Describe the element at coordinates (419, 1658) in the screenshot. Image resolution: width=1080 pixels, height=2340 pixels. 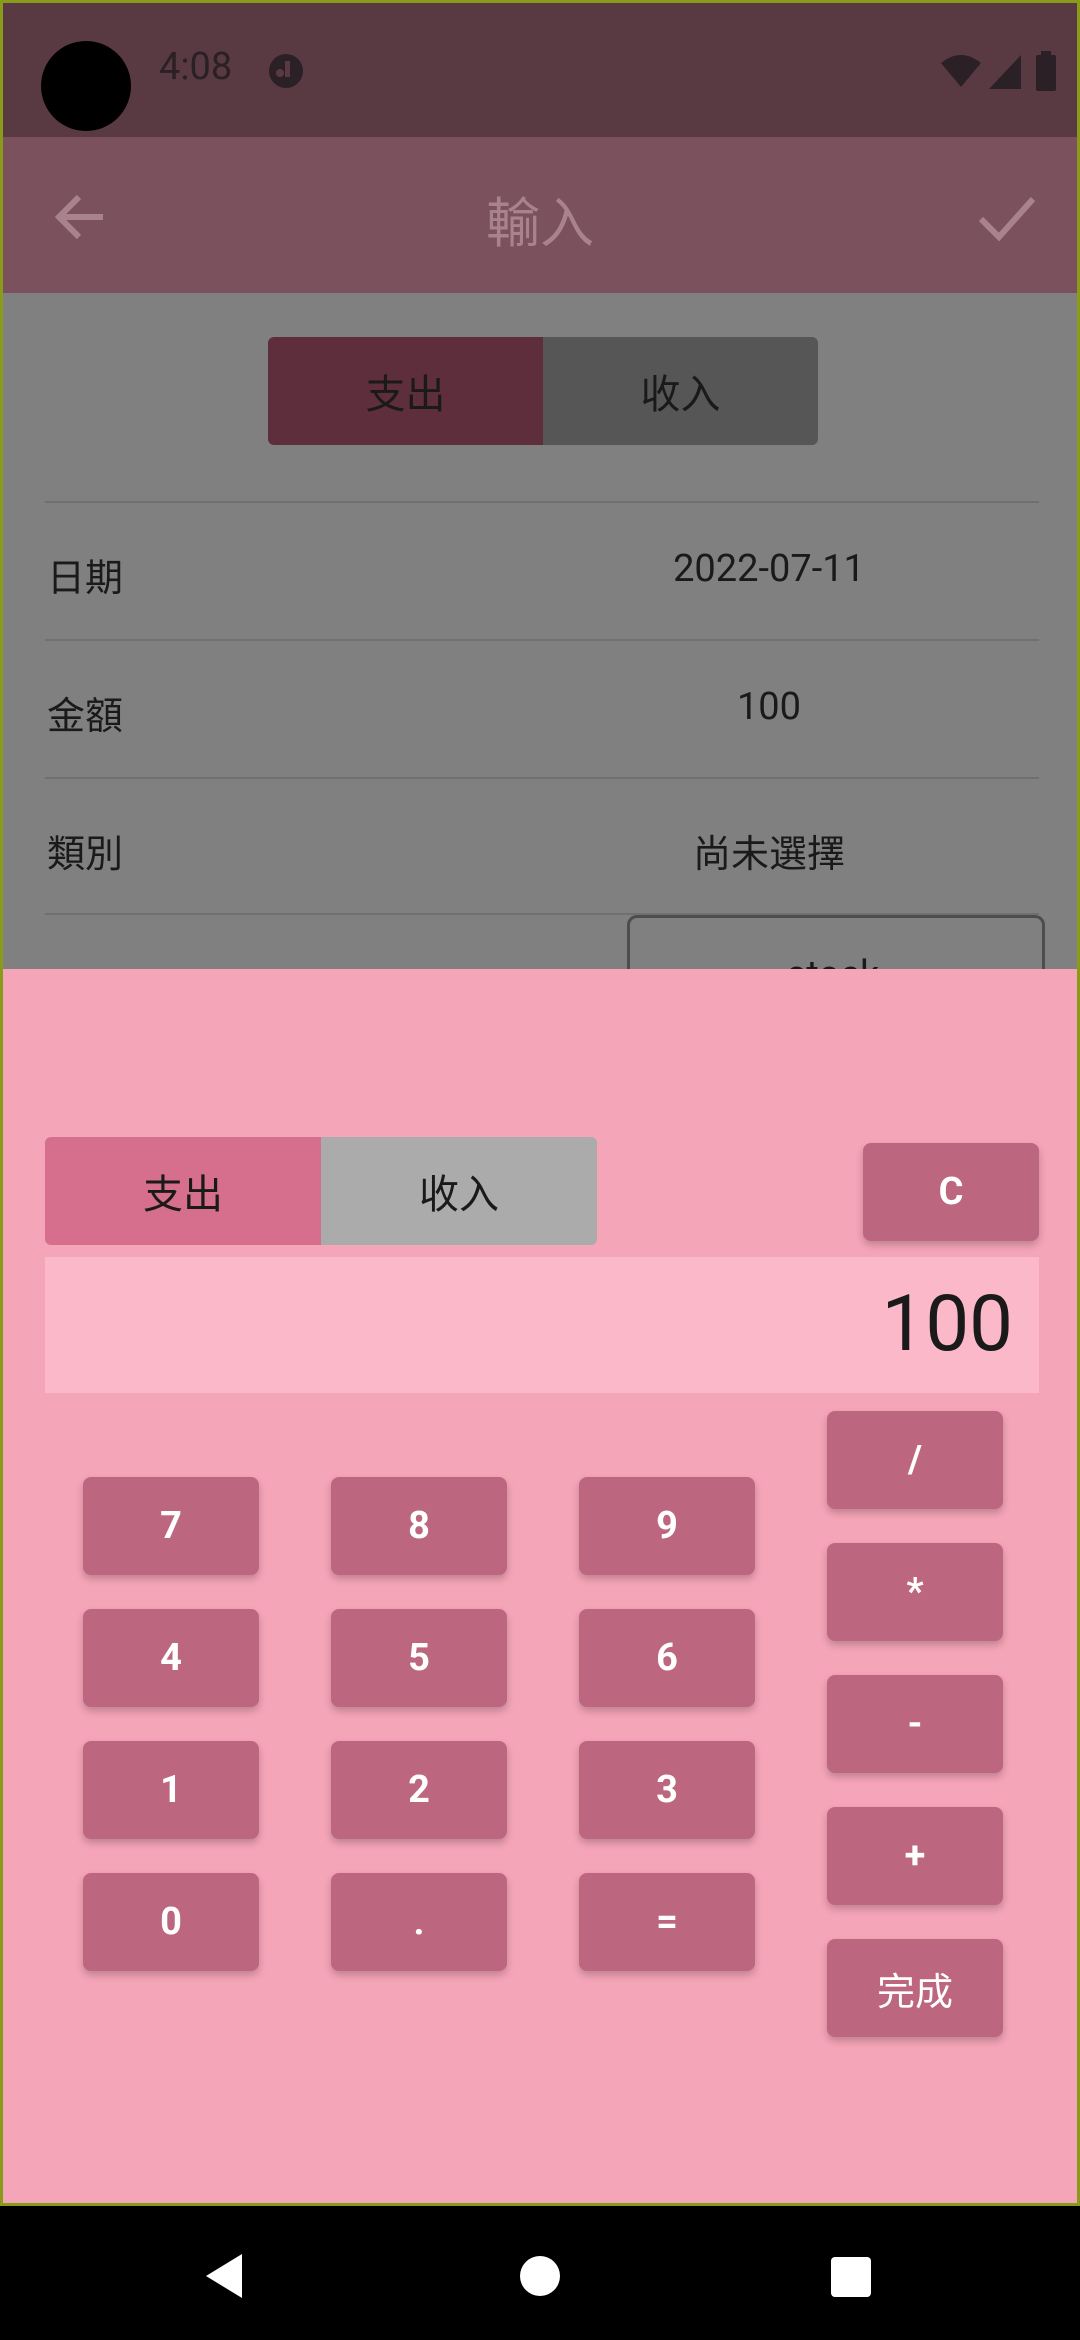
I see `key-5: 5` at that location.